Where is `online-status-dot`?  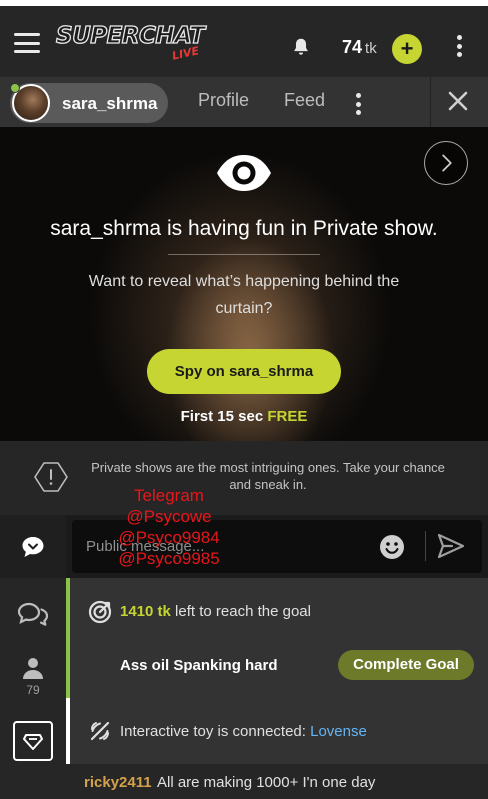 online-status-dot is located at coordinates (15, 88).